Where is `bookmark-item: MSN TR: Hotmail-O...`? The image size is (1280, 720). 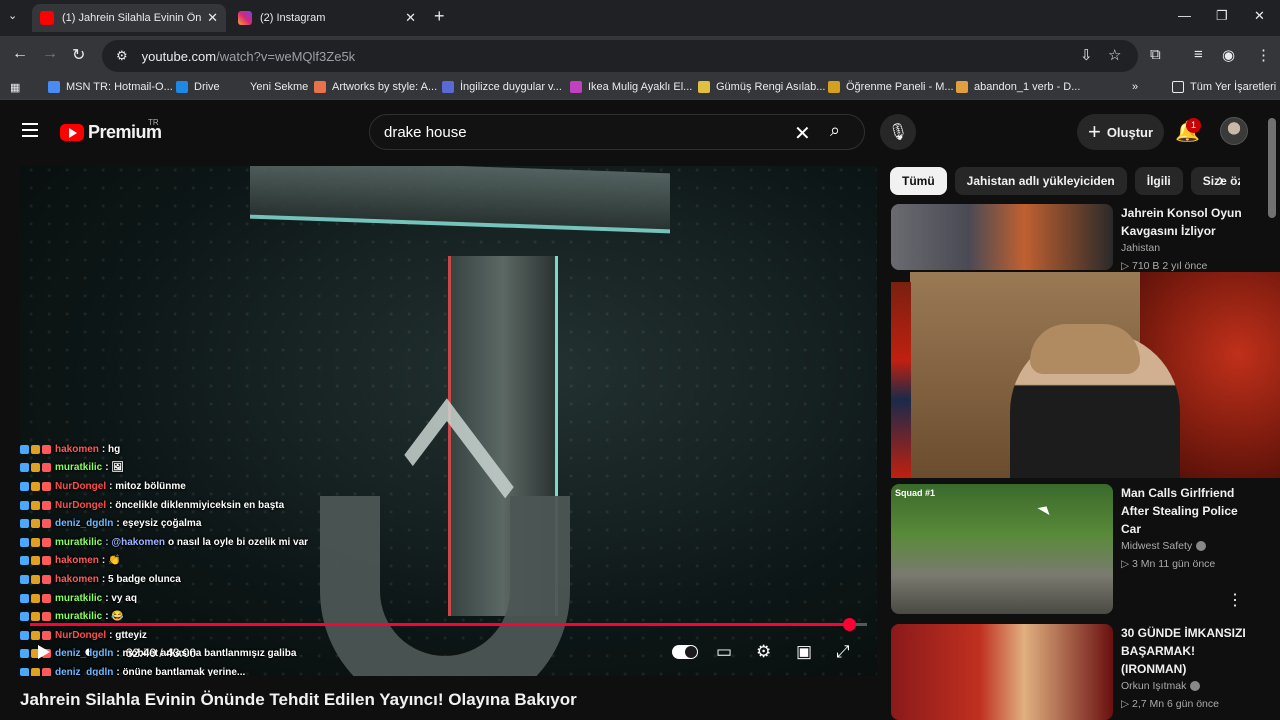 bookmark-item: MSN TR: Hotmail-O... is located at coordinates (110, 87).